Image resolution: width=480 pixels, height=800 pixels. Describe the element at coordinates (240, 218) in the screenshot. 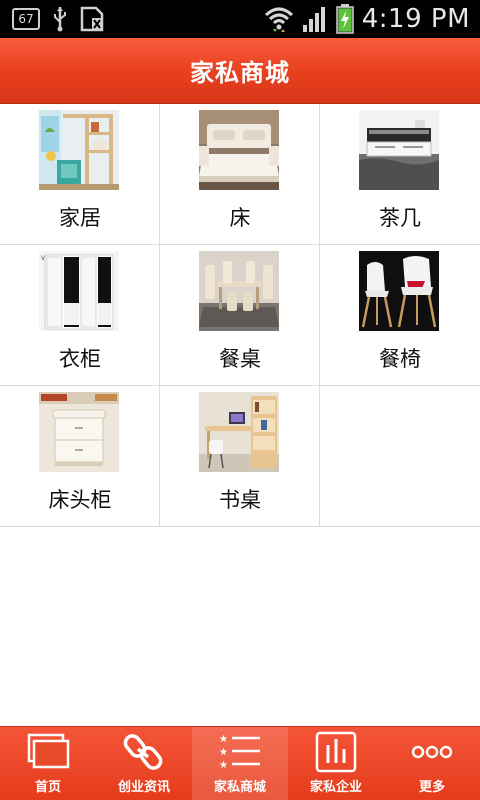

I see `category-label: 床` at that location.